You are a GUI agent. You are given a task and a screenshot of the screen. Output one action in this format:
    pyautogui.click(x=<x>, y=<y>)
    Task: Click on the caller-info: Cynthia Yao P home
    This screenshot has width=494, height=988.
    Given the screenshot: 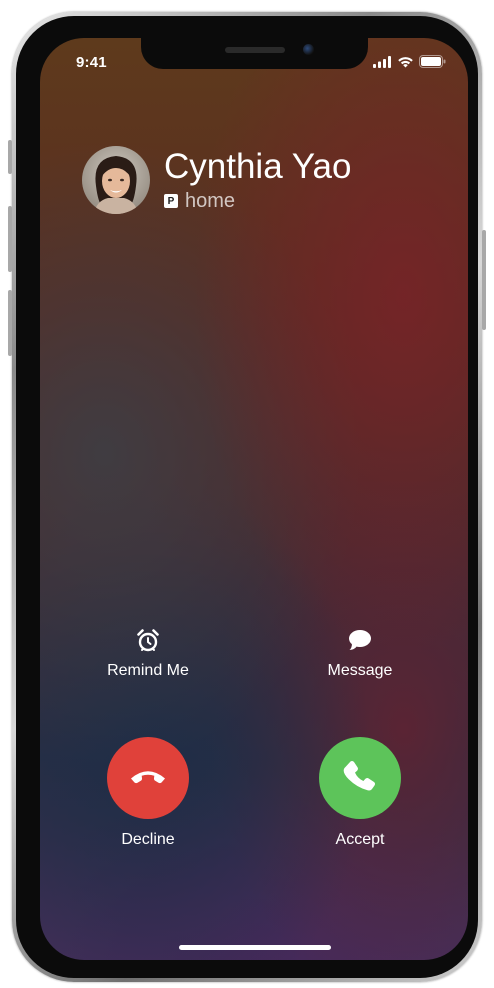 What is the action you would take?
    pyautogui.click(x=216, y=180)
    